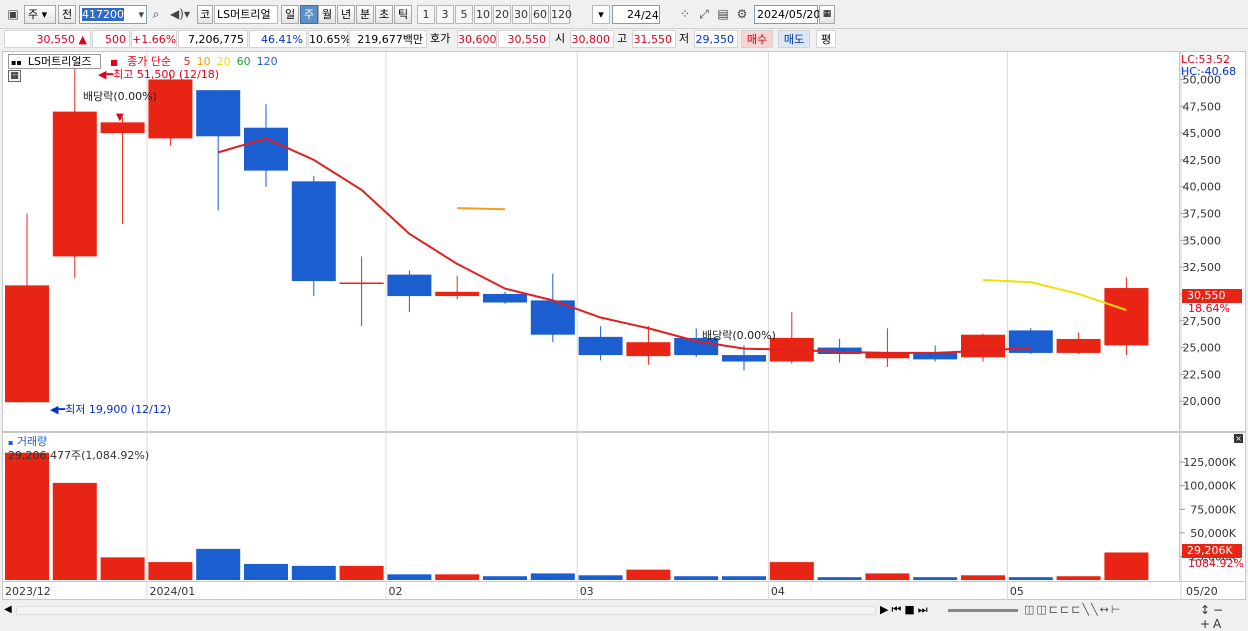  Describe the element at coordinates (1212, 551) in the screenshot. I see `last-volume-tag: 29,206K` at that location.